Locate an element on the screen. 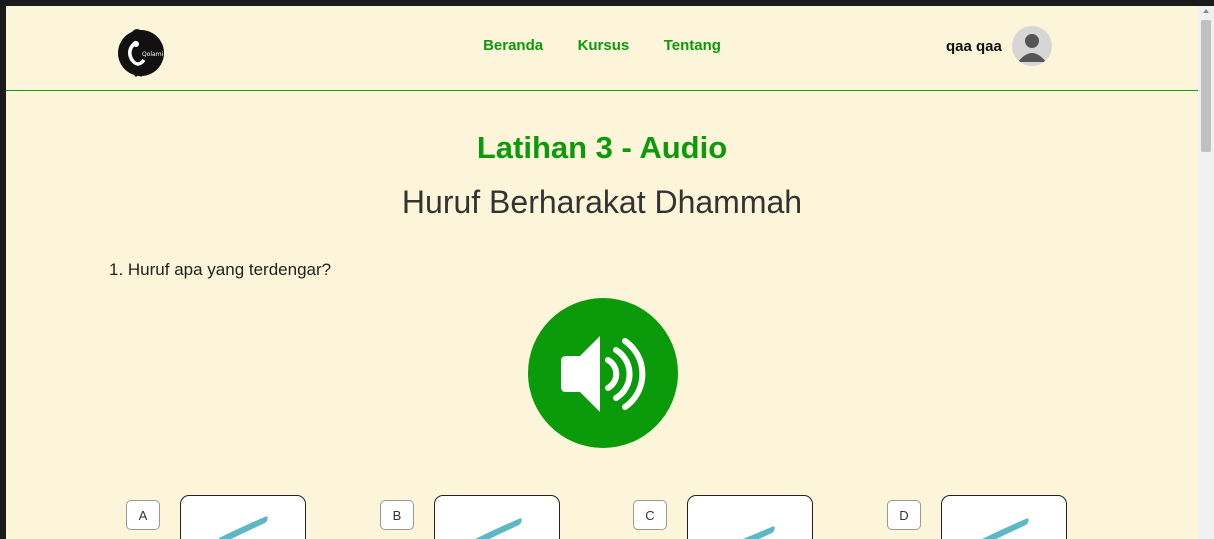  nav-tentang: Tentang is located at coordinates (692, 45).